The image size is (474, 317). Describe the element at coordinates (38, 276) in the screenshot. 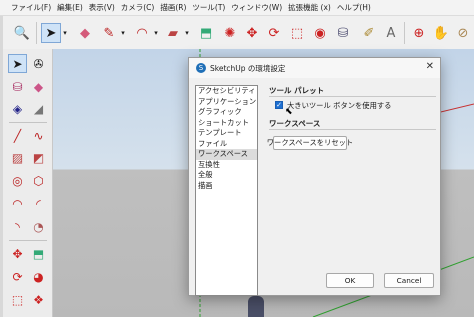

I see `follow-me-icon: ◕` at that location.